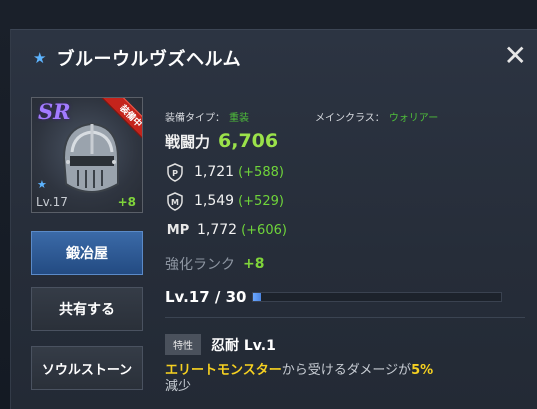 Image resolution: width=537 pixels, height=409 pixels. I want to click on trait-desc-mid: から受けるダメージが, so click(346, 370).